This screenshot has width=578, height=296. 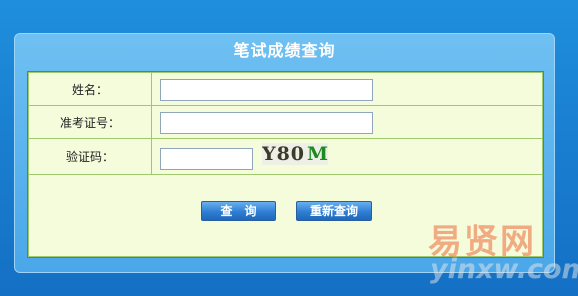 I want to click on name-label: 姓名：, so click(x=90, y=89).